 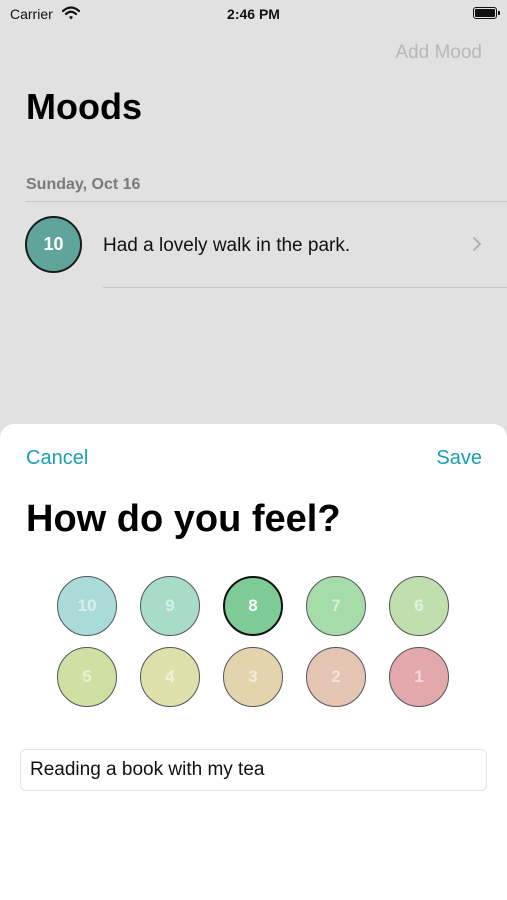 I want to click on battery-icon, so click(x=486, y=13).